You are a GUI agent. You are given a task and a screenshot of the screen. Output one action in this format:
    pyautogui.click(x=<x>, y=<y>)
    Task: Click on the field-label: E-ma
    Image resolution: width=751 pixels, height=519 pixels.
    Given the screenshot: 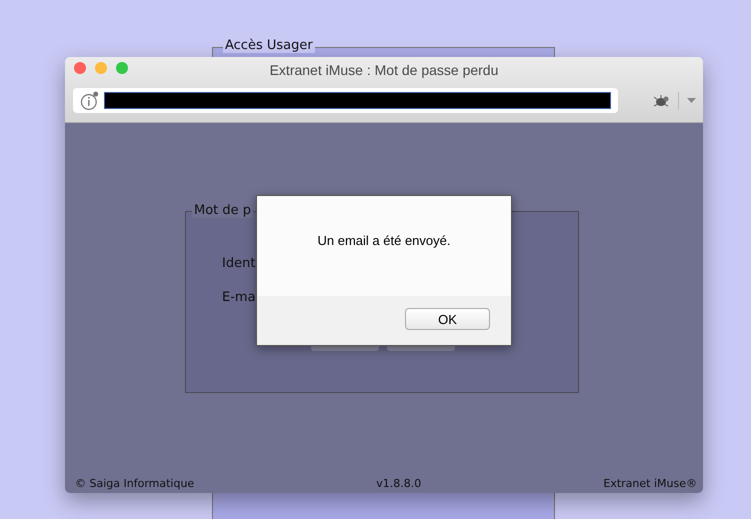 What is the action you would take?
    pyautogui.click(x=239, y=297)
    